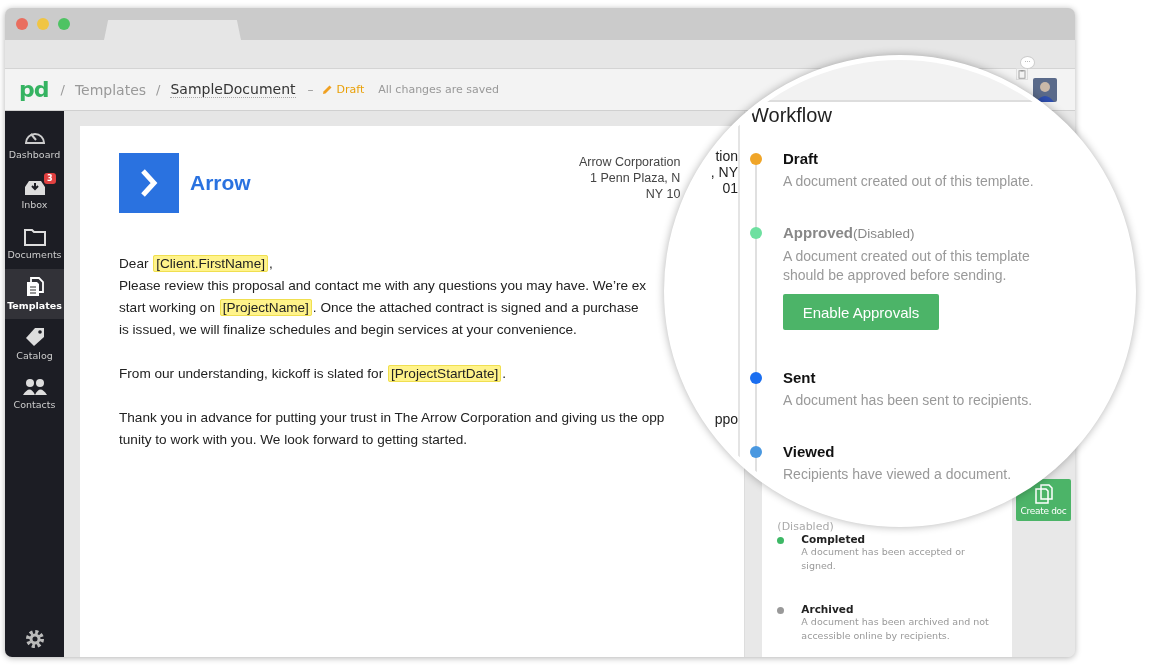 The width and height of the screenshot is (1160, 666). What do you see at coordinates (908, 400) in the screenshot?
I see `status-description: A document has been sent to recipients.` at bounding box center [908, 400].